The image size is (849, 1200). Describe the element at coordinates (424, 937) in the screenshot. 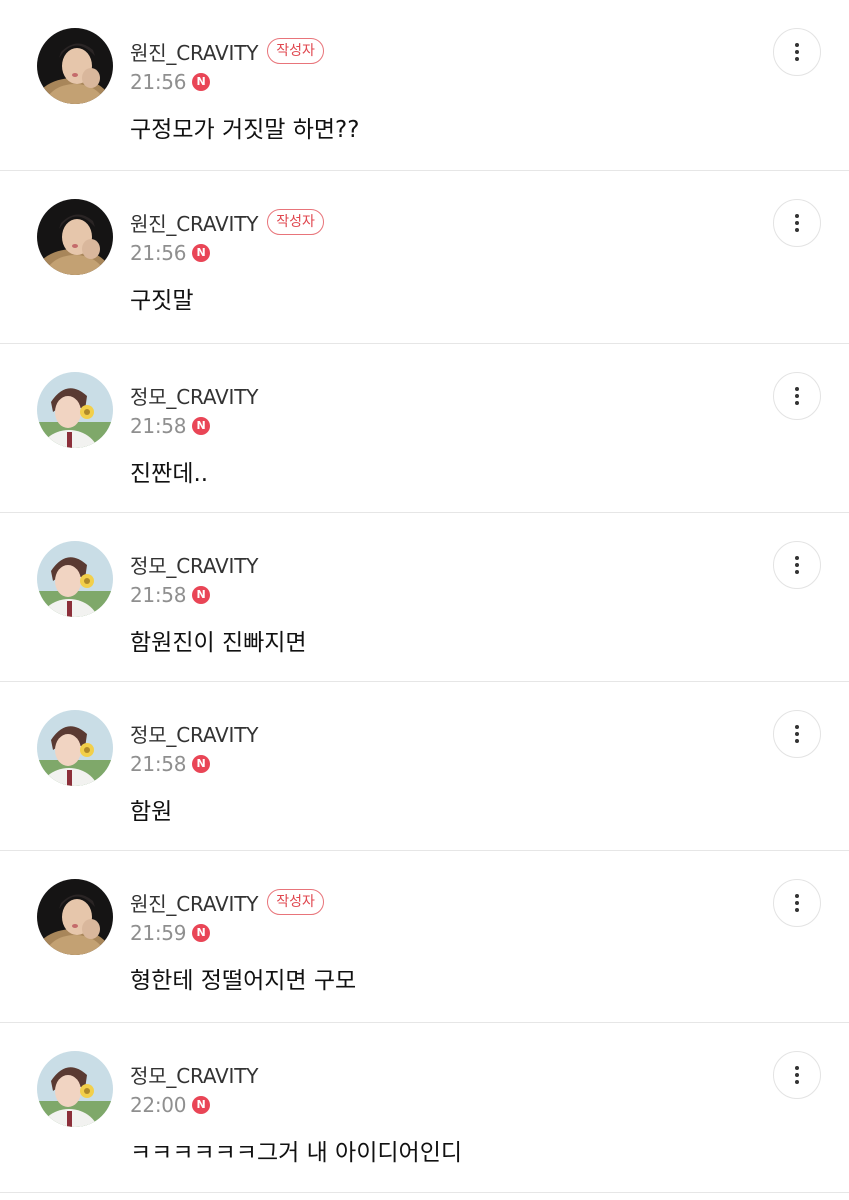

I see `comment-item: 원진_CRAVITY 작성자 21:59 N 형한테 정떨어지면 구모` at that location.